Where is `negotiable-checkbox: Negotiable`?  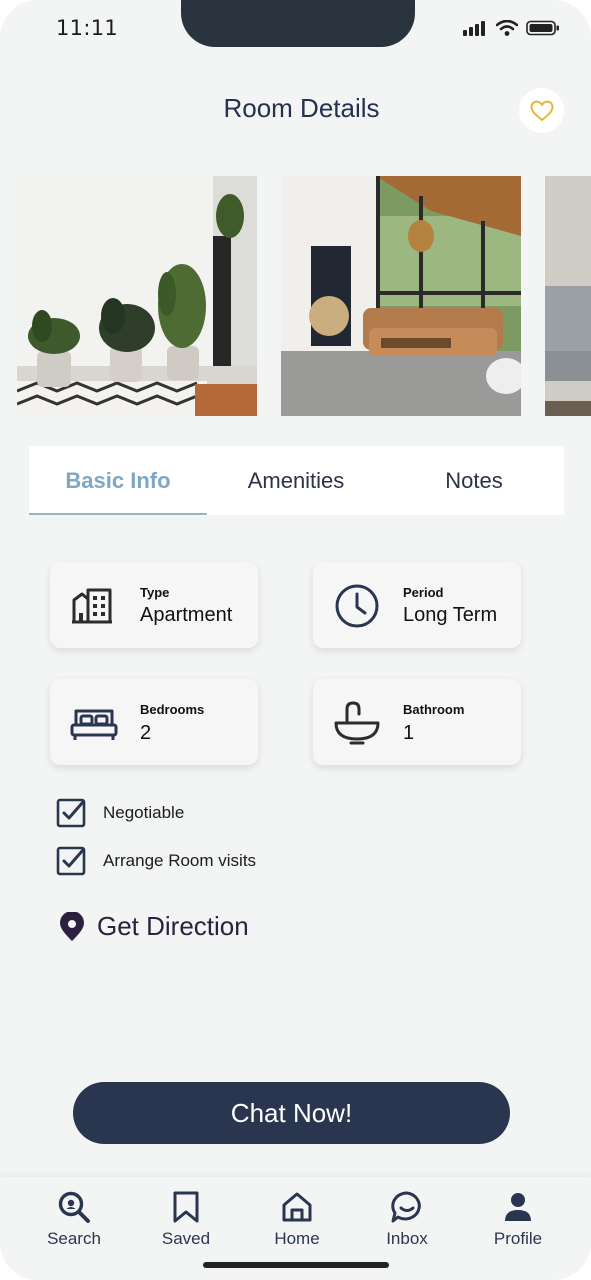
negotiable-checkbox: Negotiable is located at coordinates (120, 813).